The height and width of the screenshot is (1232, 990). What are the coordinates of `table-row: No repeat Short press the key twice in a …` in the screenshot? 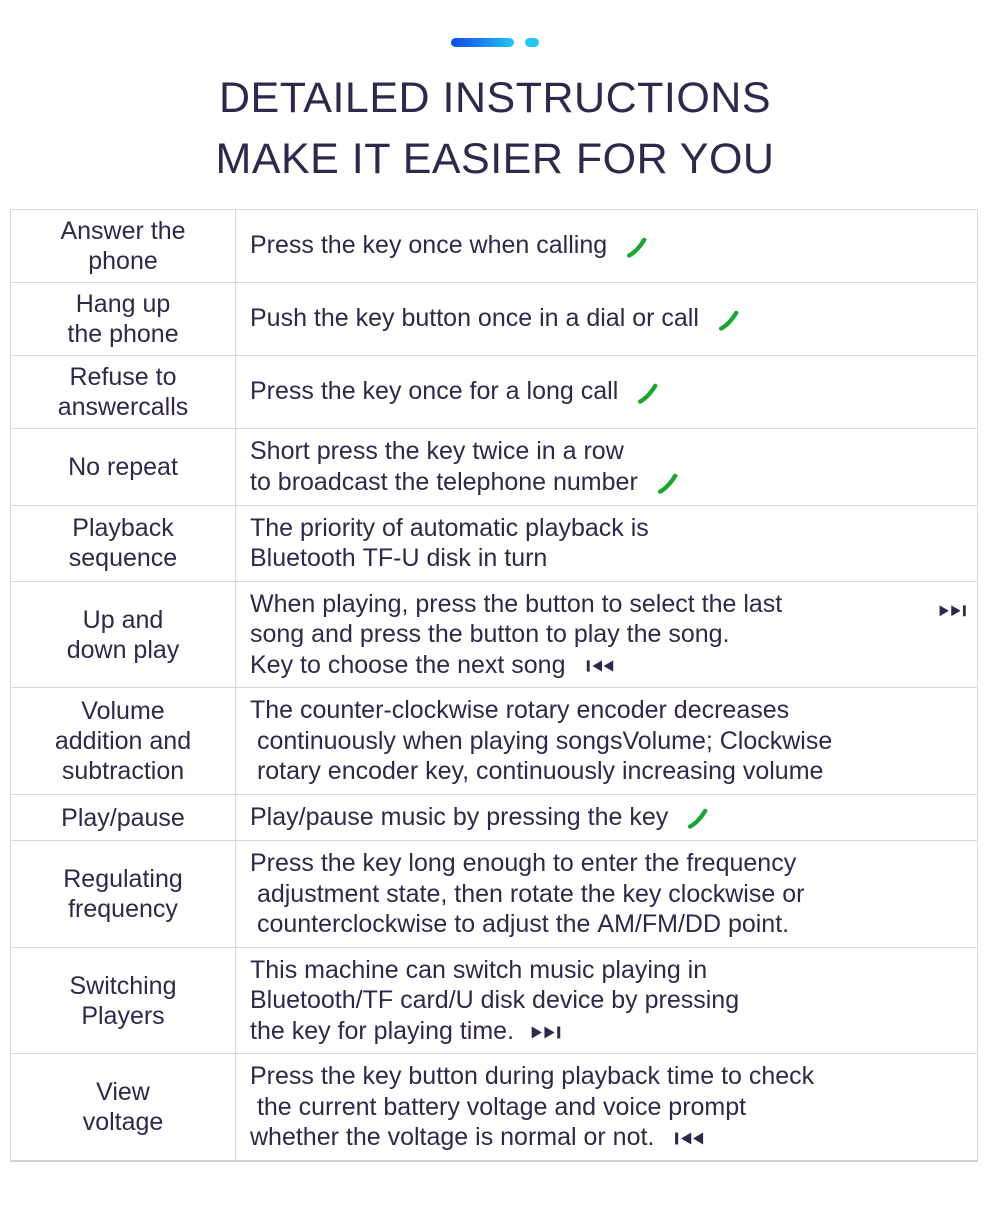 It's located at (494, 467).